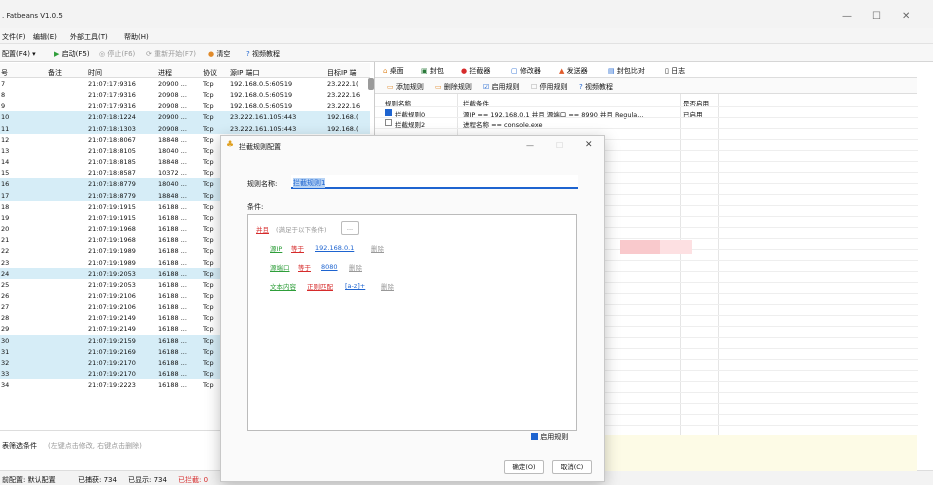 The height and width of the screenshot is (485, 933). I want to click on tab-desktop: ⌂ 桌面, so click(393, 71).